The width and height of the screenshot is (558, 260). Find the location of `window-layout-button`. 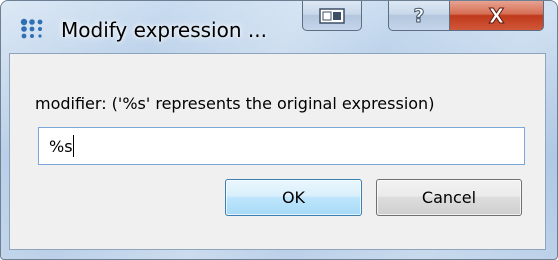

window-layout-button is located at coordinates (332, 16).